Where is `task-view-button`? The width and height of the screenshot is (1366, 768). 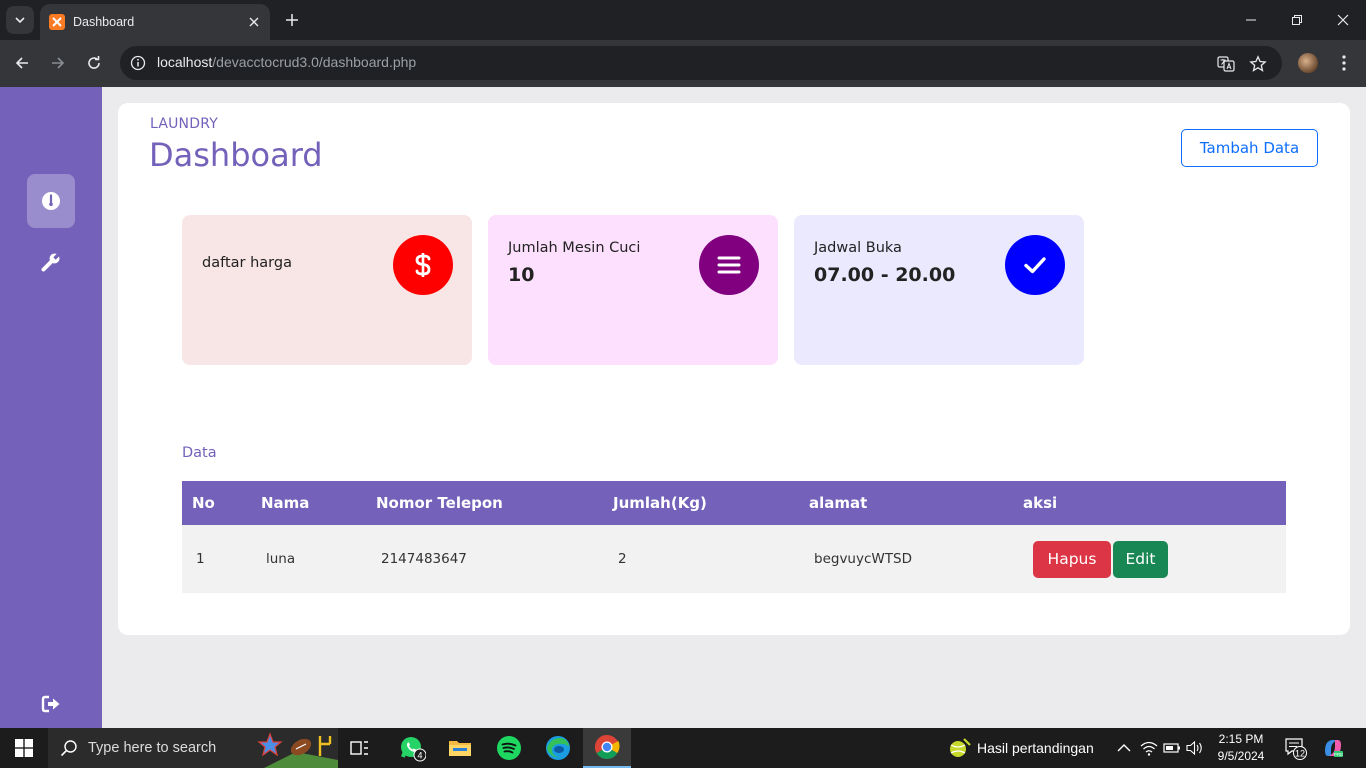
task-view-button is located at coordinates (360, 748).